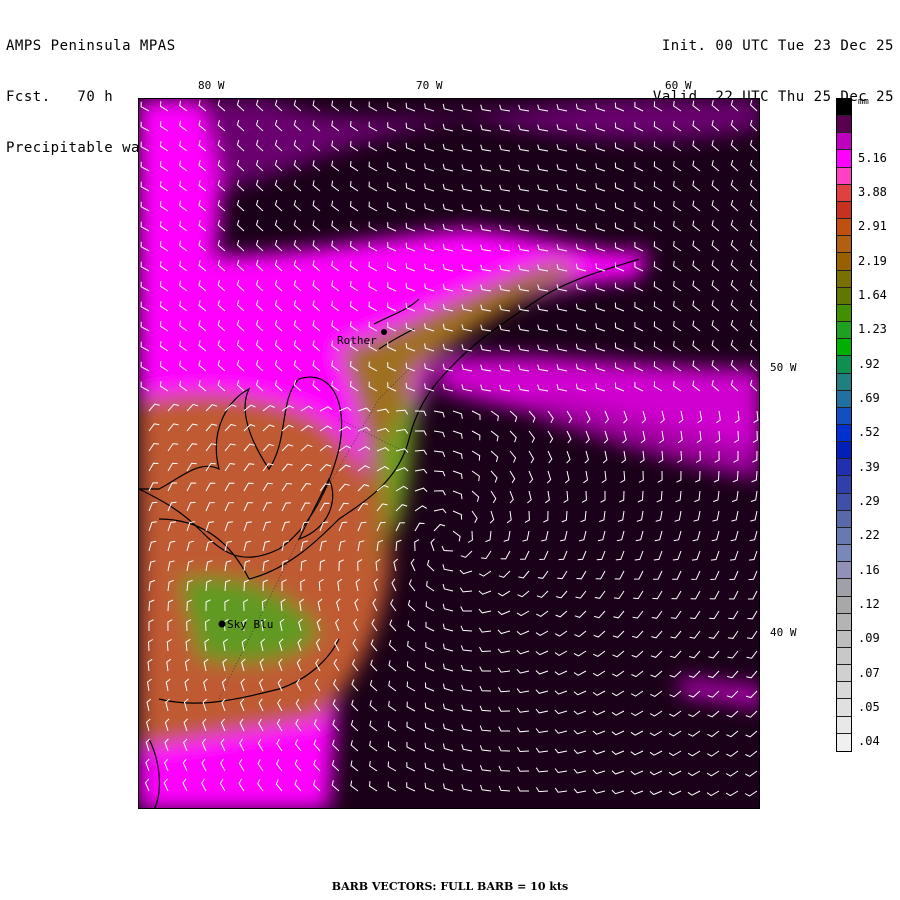 Image resolution: width=900 pixels, height=900 pixels. Describe the element at coordinates (869, 569) in the screenshot. I see `colorbar-label: .16` at that location.